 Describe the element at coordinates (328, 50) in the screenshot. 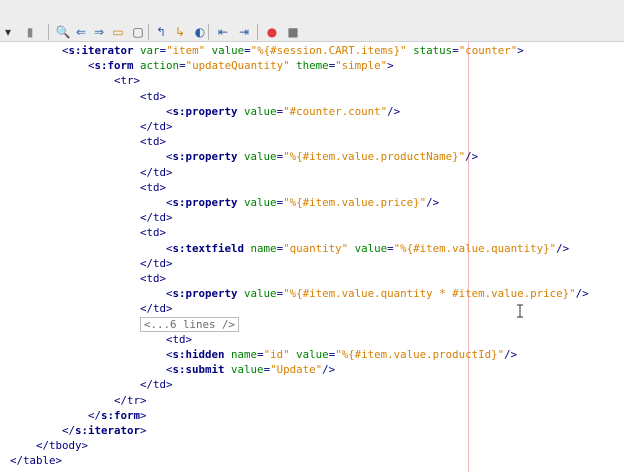

I see `code-token: "%{#session.CART.items}"` at that location.